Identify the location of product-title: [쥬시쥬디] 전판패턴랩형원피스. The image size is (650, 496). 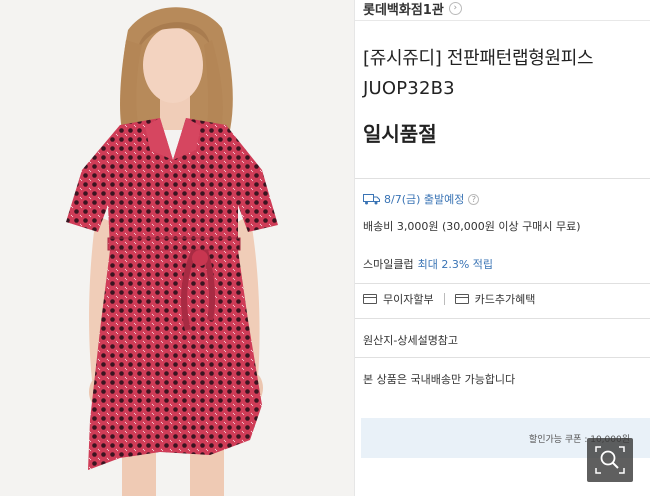
(478, 58).